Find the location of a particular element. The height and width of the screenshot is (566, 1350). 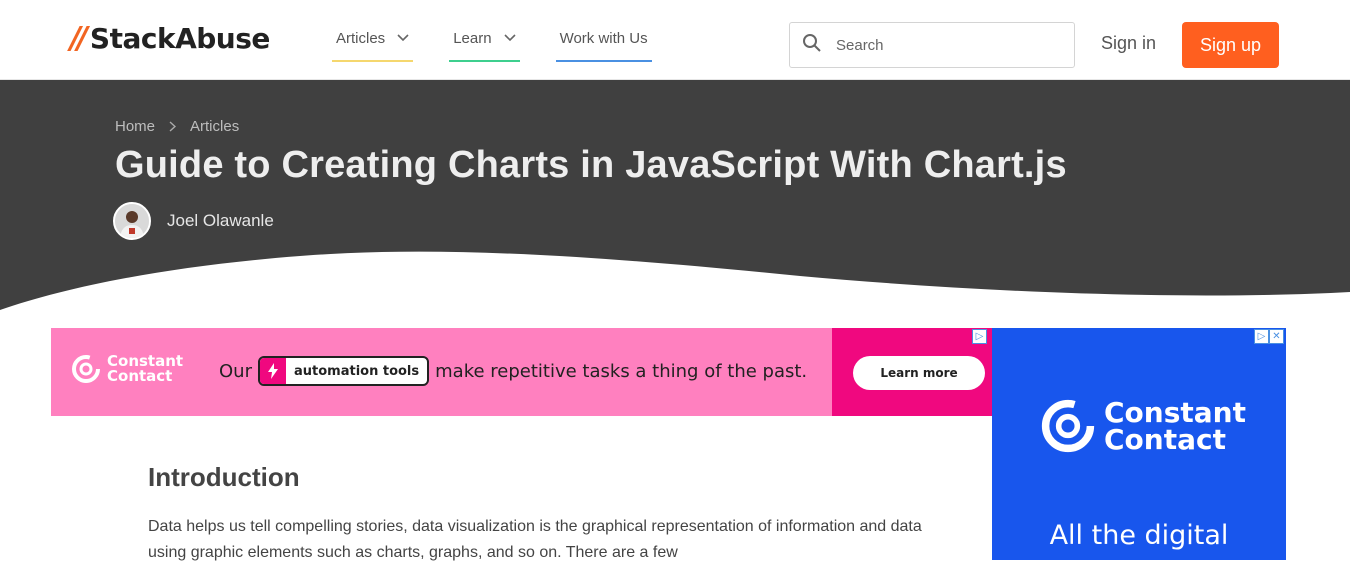

author-info: Joel Olawanle is located at coordinates (193, 221).